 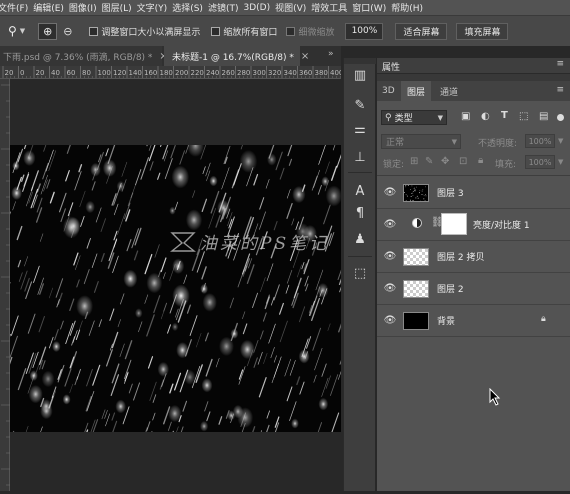 What do you see at coordinates (465, 116) in the screenshot?
I see `filter-pixel-icon: ▣` at bounding box center [465, 116].